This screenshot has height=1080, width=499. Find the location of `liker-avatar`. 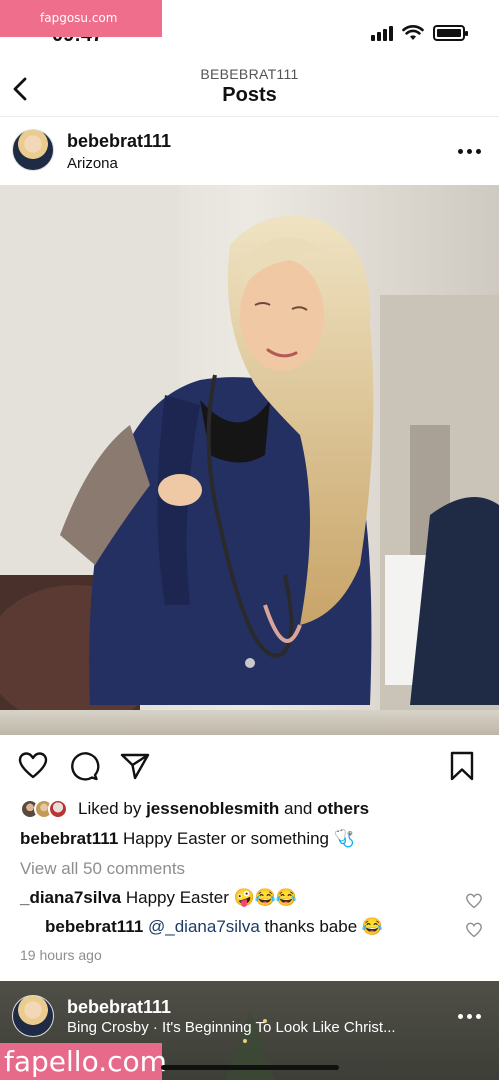

liker-avatar is located at coordinates (58, 809).